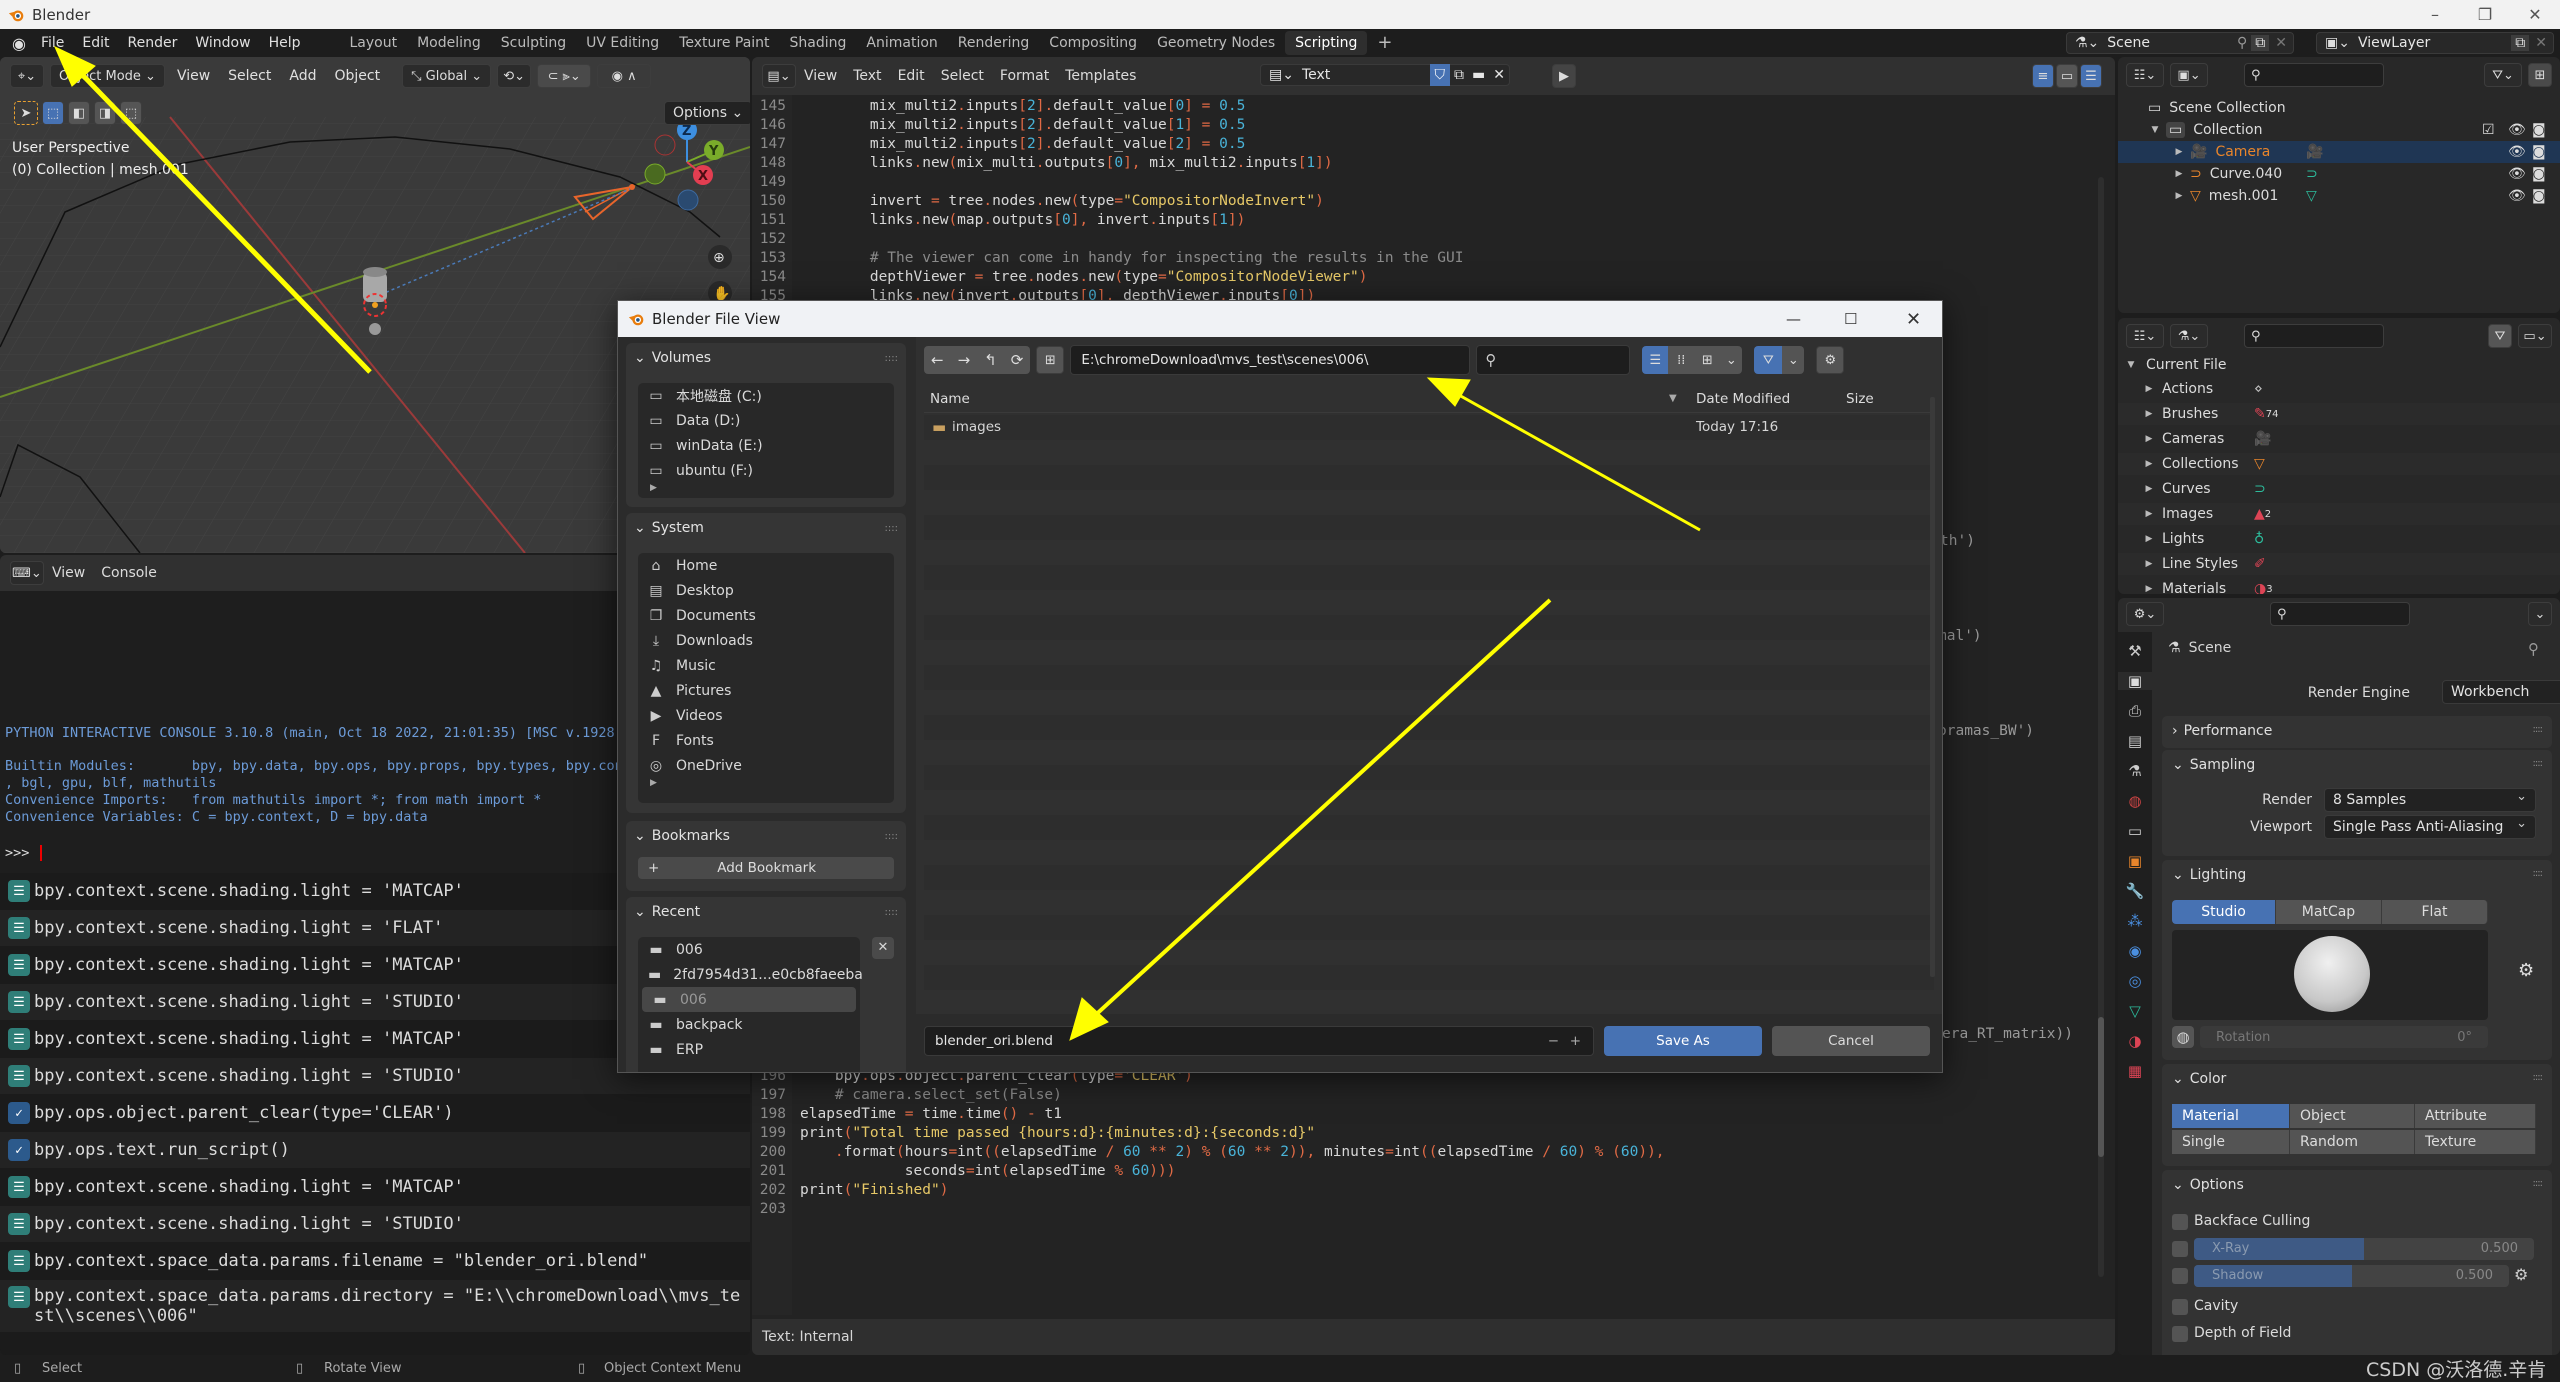 This screenshot has height=1382, width=2560. I want to click on save-as-button: Save As, so click(1683, 1041).